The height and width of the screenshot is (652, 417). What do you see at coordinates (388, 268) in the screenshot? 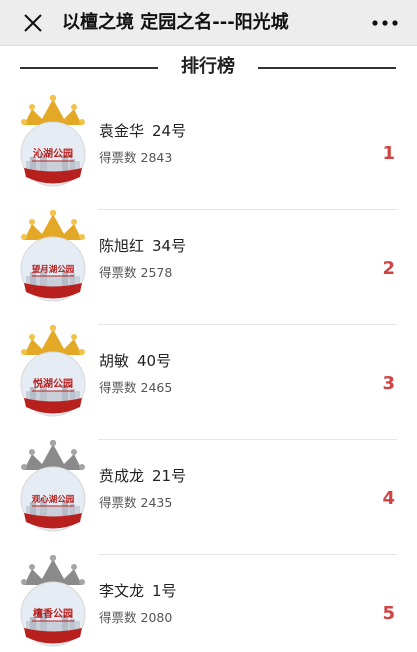
I see `rank-number: 2` at bounding box center [388, 268].